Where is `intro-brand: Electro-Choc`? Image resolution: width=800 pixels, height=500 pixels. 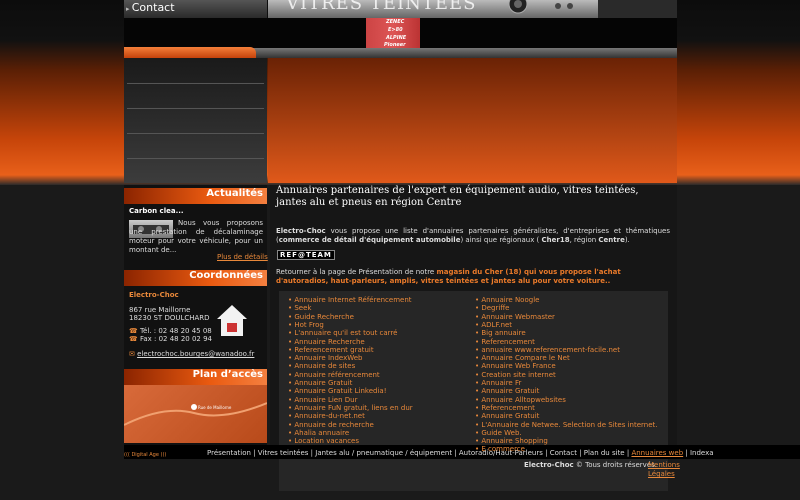 intro-brand: Electro-Choc is located at coordinates (301, 231).